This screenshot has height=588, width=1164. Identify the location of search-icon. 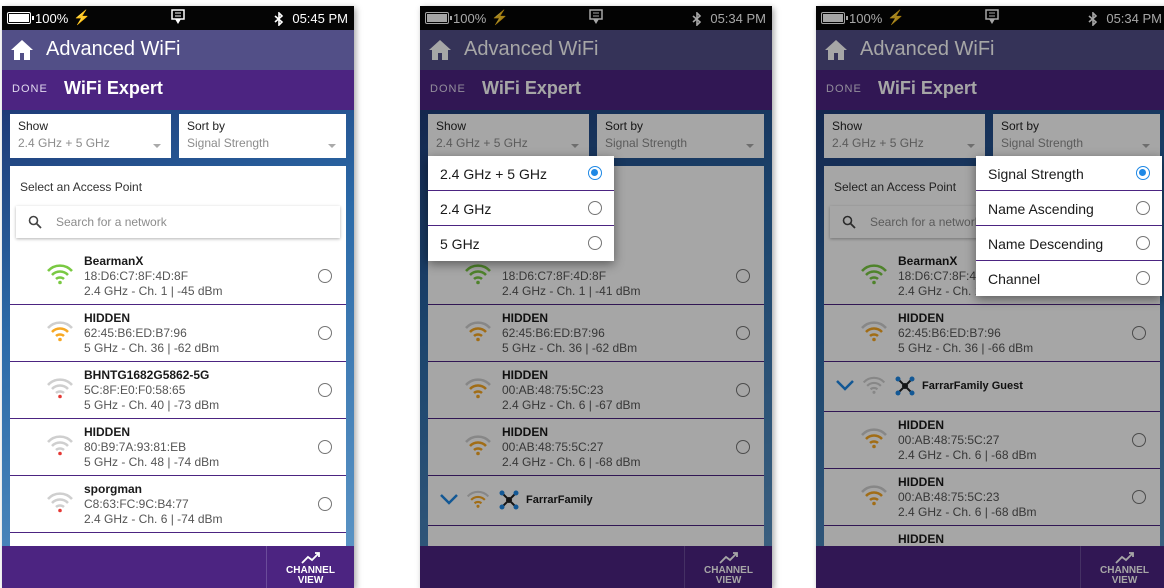
(35, 222).